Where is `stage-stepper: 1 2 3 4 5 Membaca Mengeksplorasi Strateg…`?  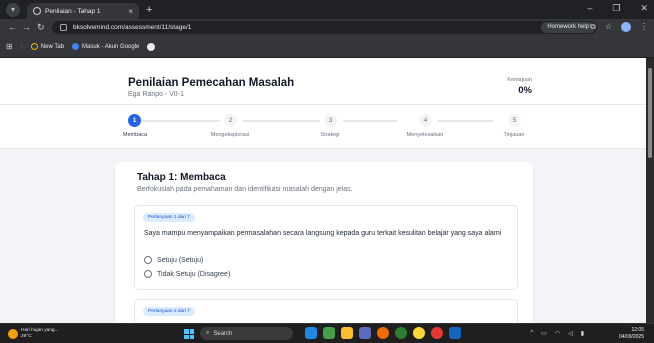 stage-stepper: 1 2 3 4 5 Membaca Mengeksplorasi Strateg… is located at coordinates (323, 127).